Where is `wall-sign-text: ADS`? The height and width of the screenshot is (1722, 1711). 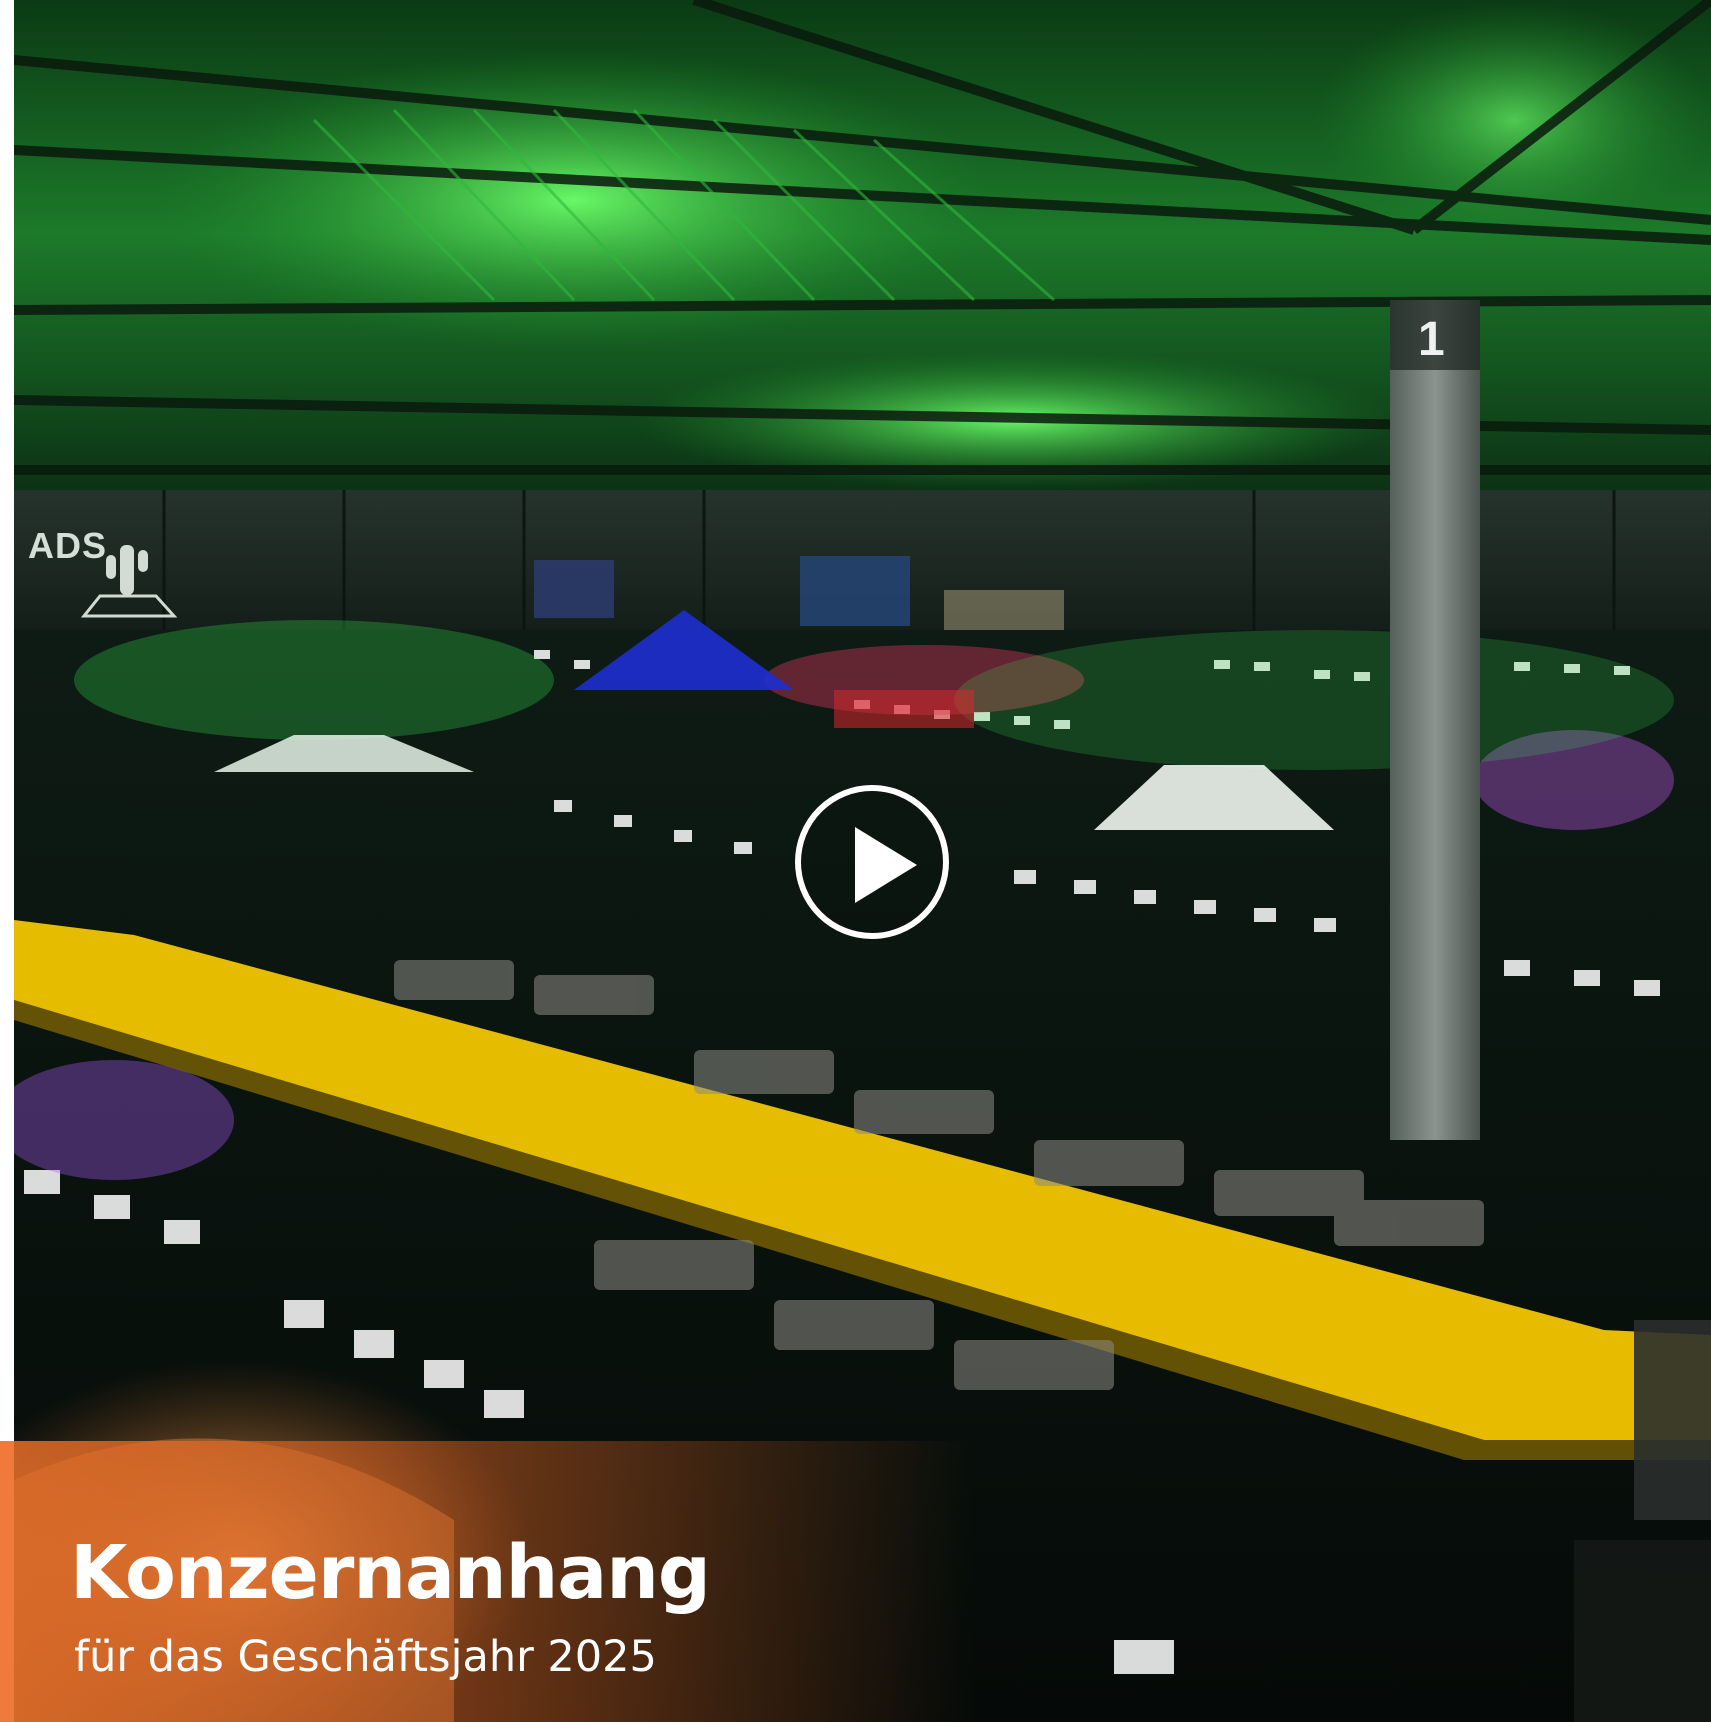
wall-sign-text: ADS is located at coordinates (68, 545).